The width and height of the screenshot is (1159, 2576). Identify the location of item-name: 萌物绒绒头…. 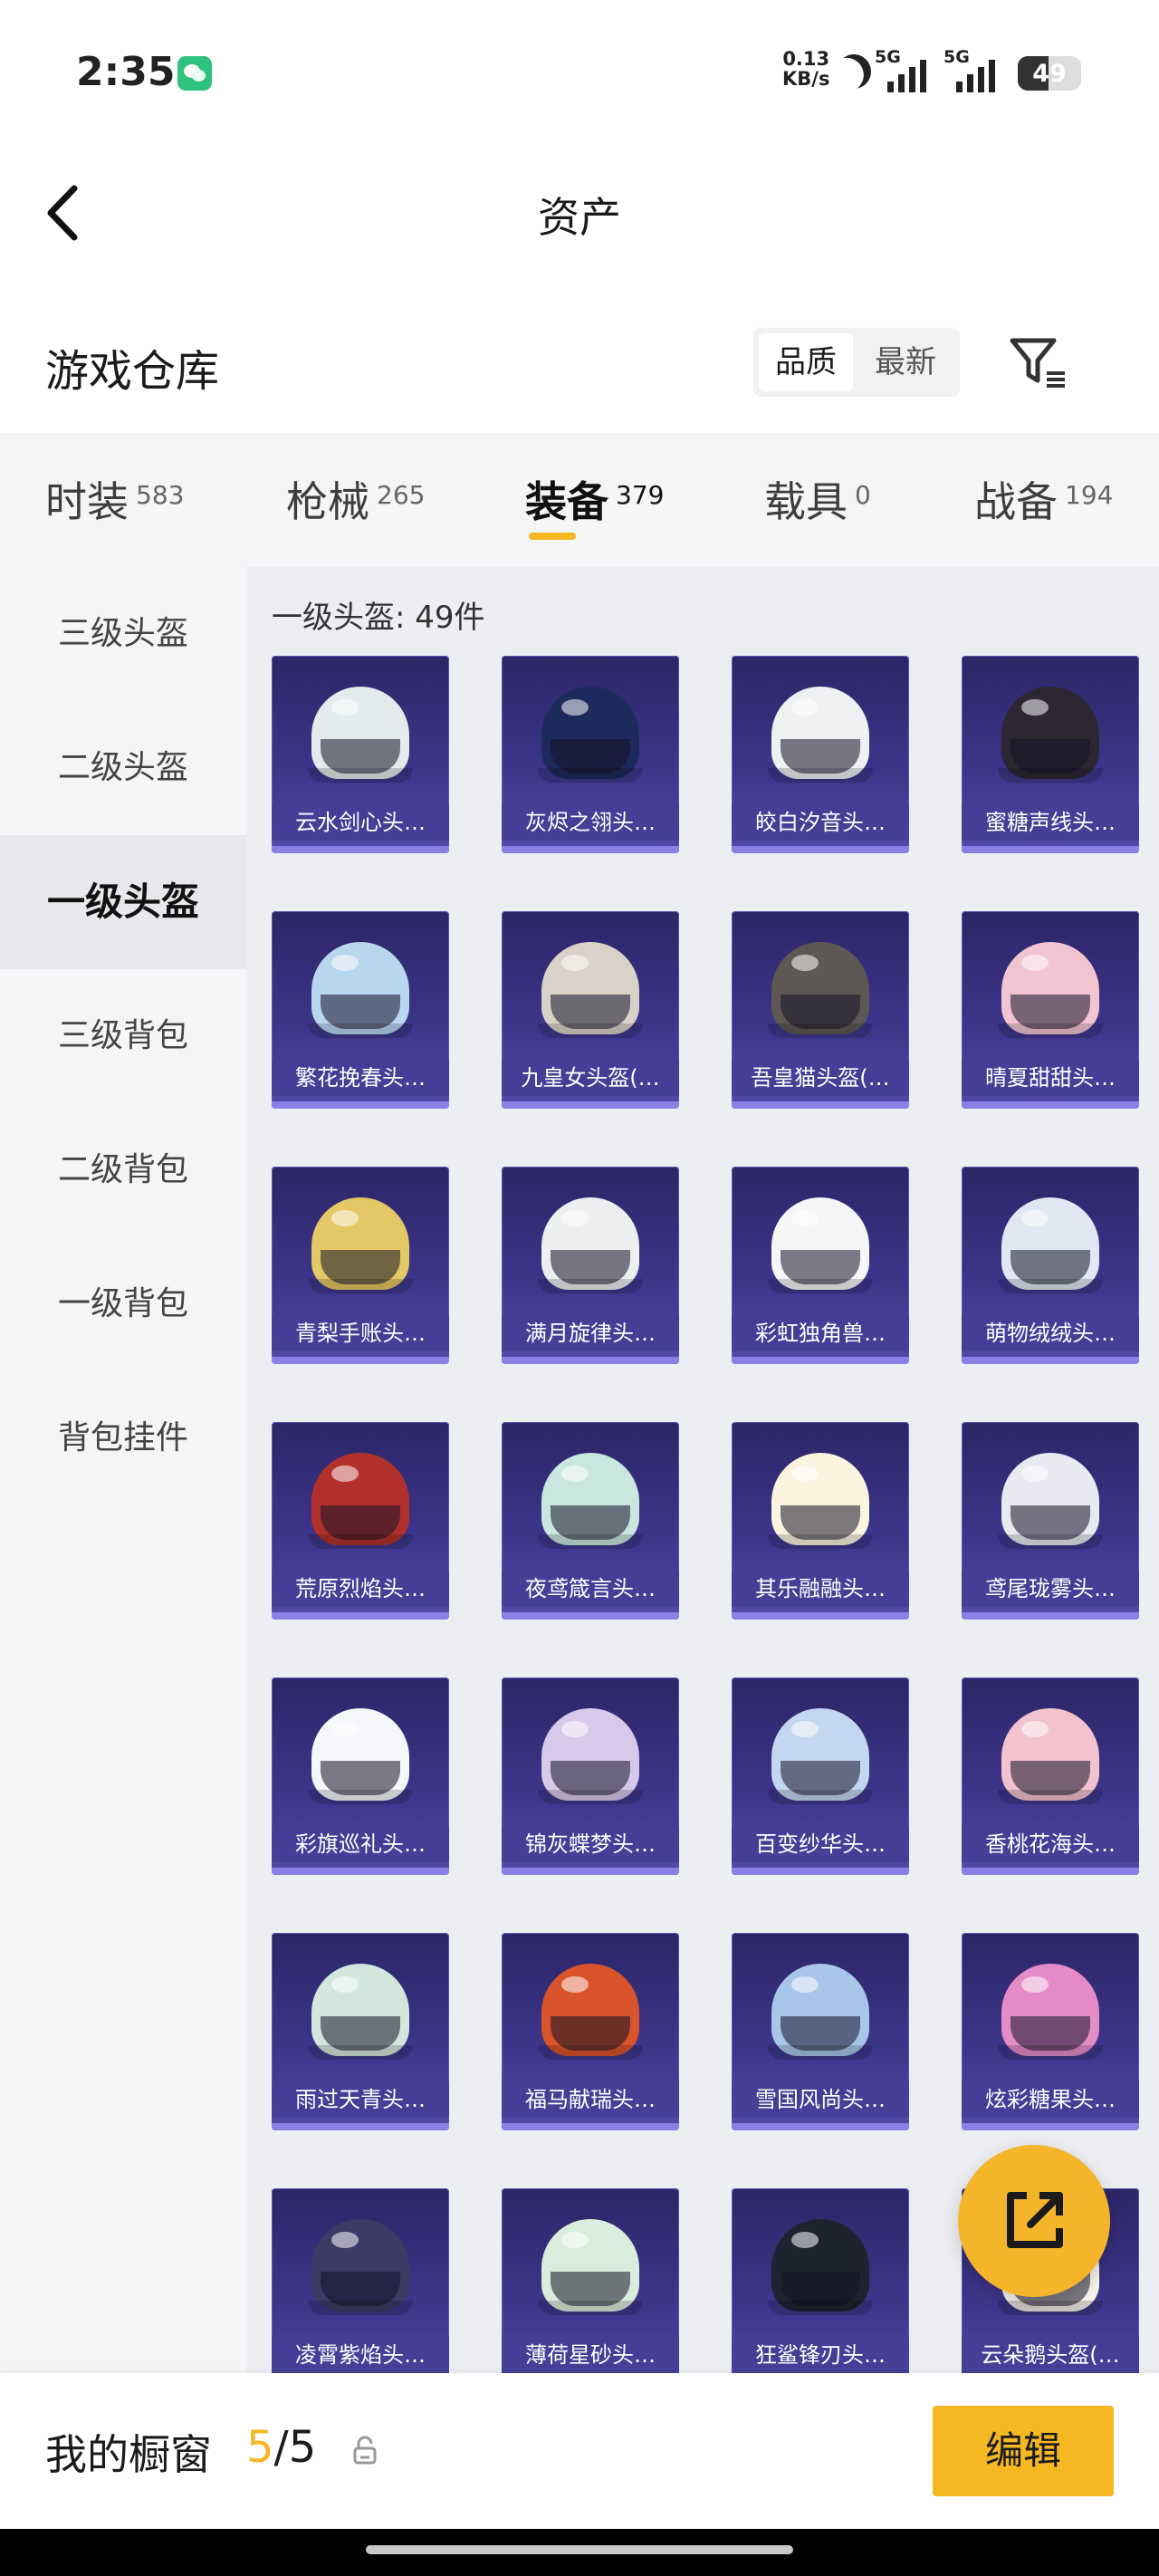
(1051, 1333).